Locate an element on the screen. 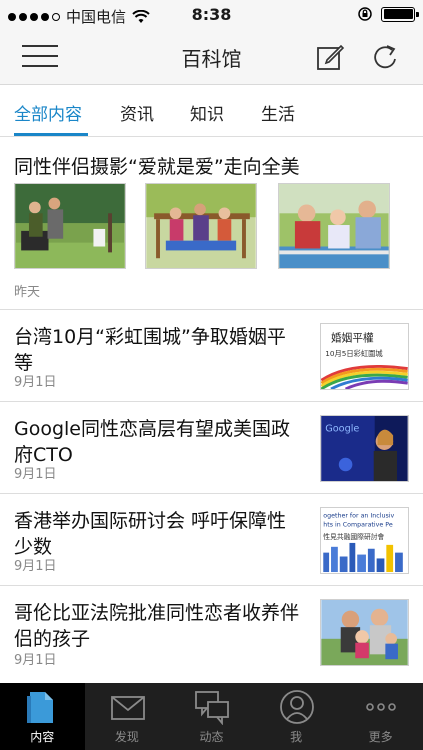 This screenshot has height=750, width=423. category-tabs: 全部内容 资讯 知识 生活 is located at coordinates (211, 111).